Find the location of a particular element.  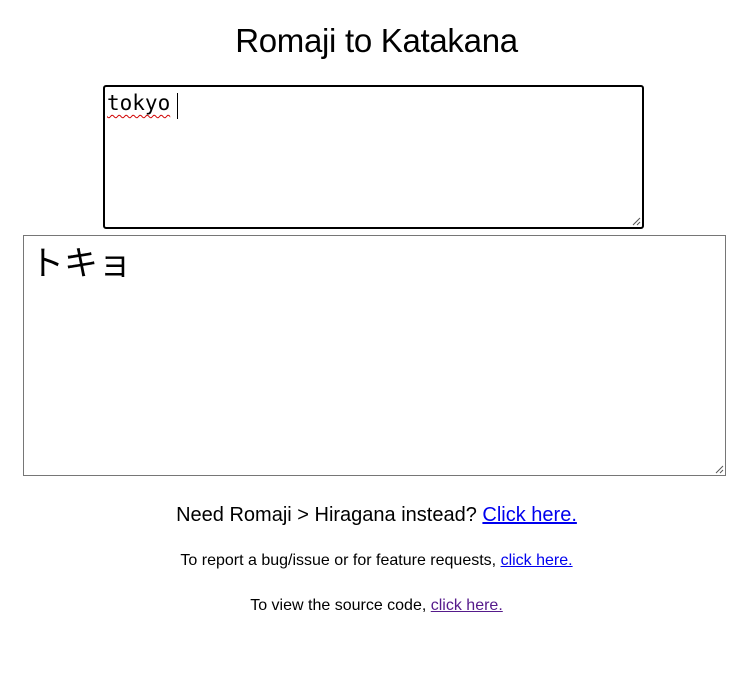

katakana-output-value: トキョ is located at coordinates (81, 264).